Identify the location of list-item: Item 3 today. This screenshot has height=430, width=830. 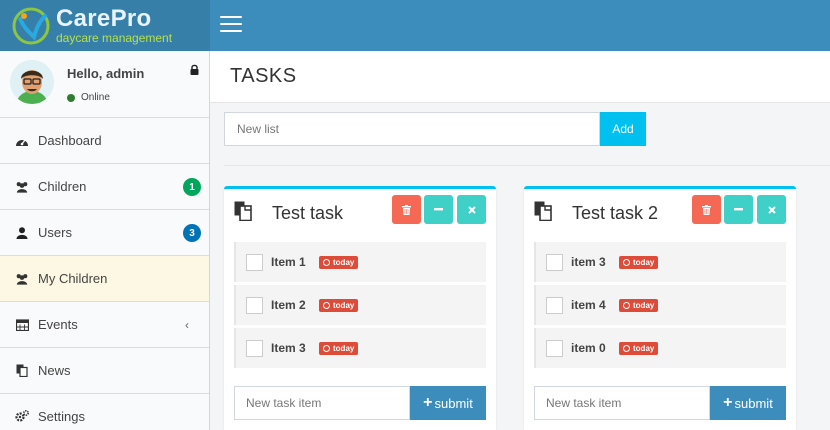
(360, 348).